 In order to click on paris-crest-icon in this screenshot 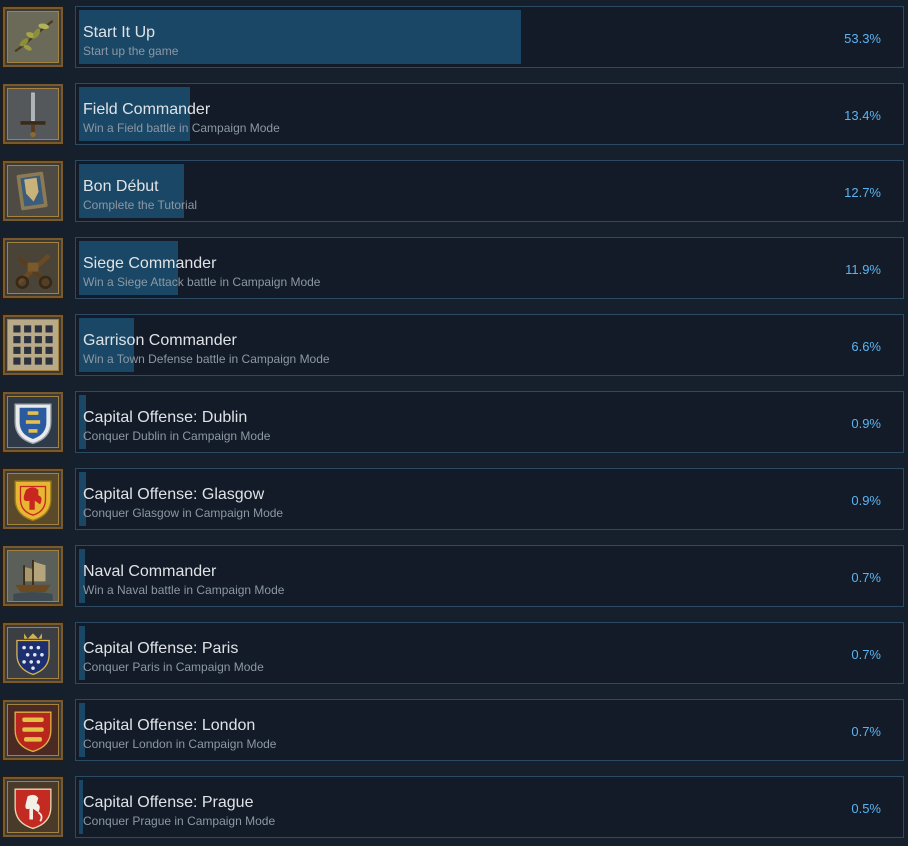, I will do `click(33, 653)`.